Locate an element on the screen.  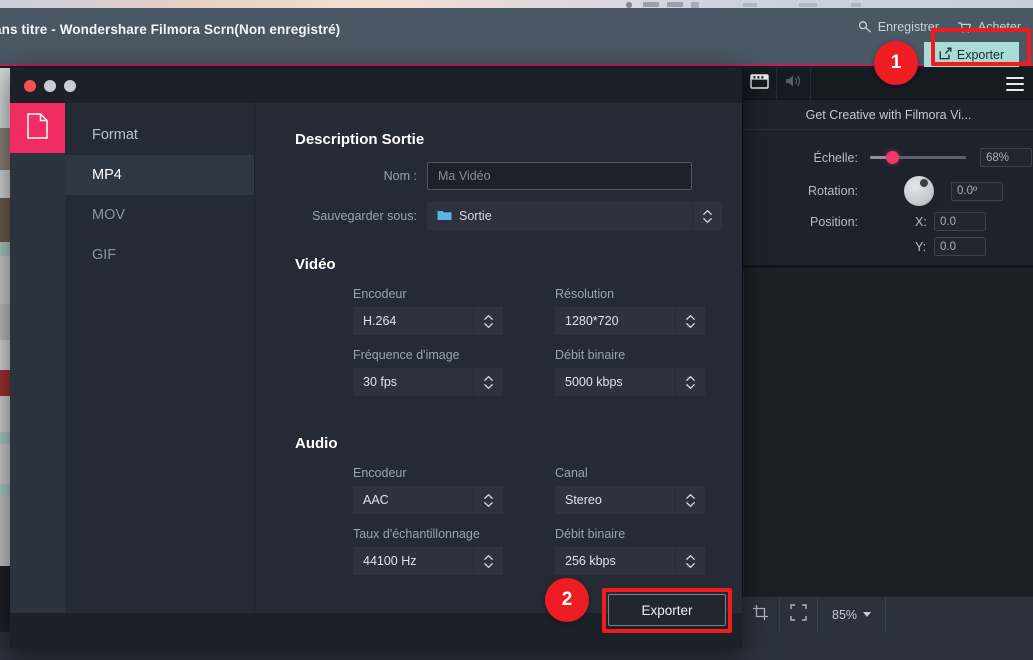
close-icon is located at coordinates (30, 85).